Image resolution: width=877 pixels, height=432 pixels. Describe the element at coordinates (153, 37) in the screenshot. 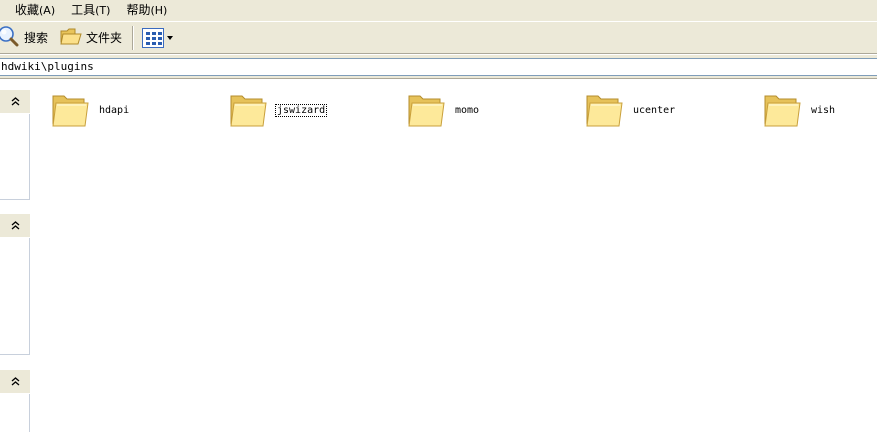

I see `views-icon` at that location.